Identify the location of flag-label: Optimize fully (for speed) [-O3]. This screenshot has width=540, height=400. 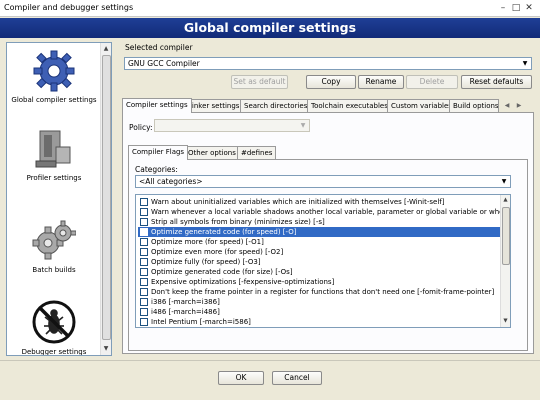
(206, 262).